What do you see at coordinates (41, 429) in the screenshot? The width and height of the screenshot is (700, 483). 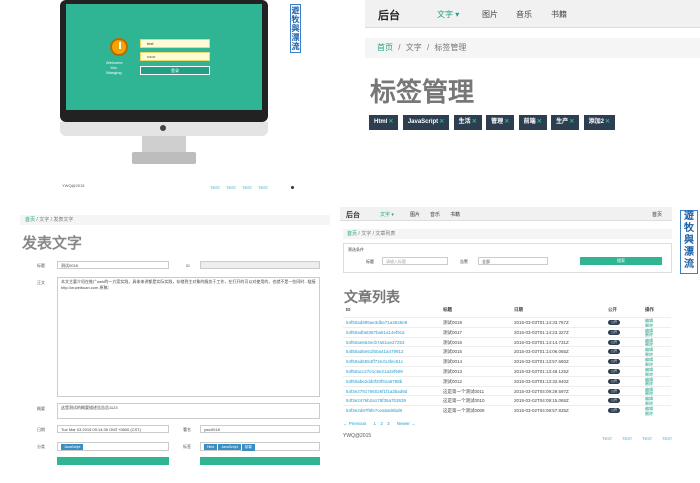 I see `date-label: 日期` at bounding box center [41, 429].